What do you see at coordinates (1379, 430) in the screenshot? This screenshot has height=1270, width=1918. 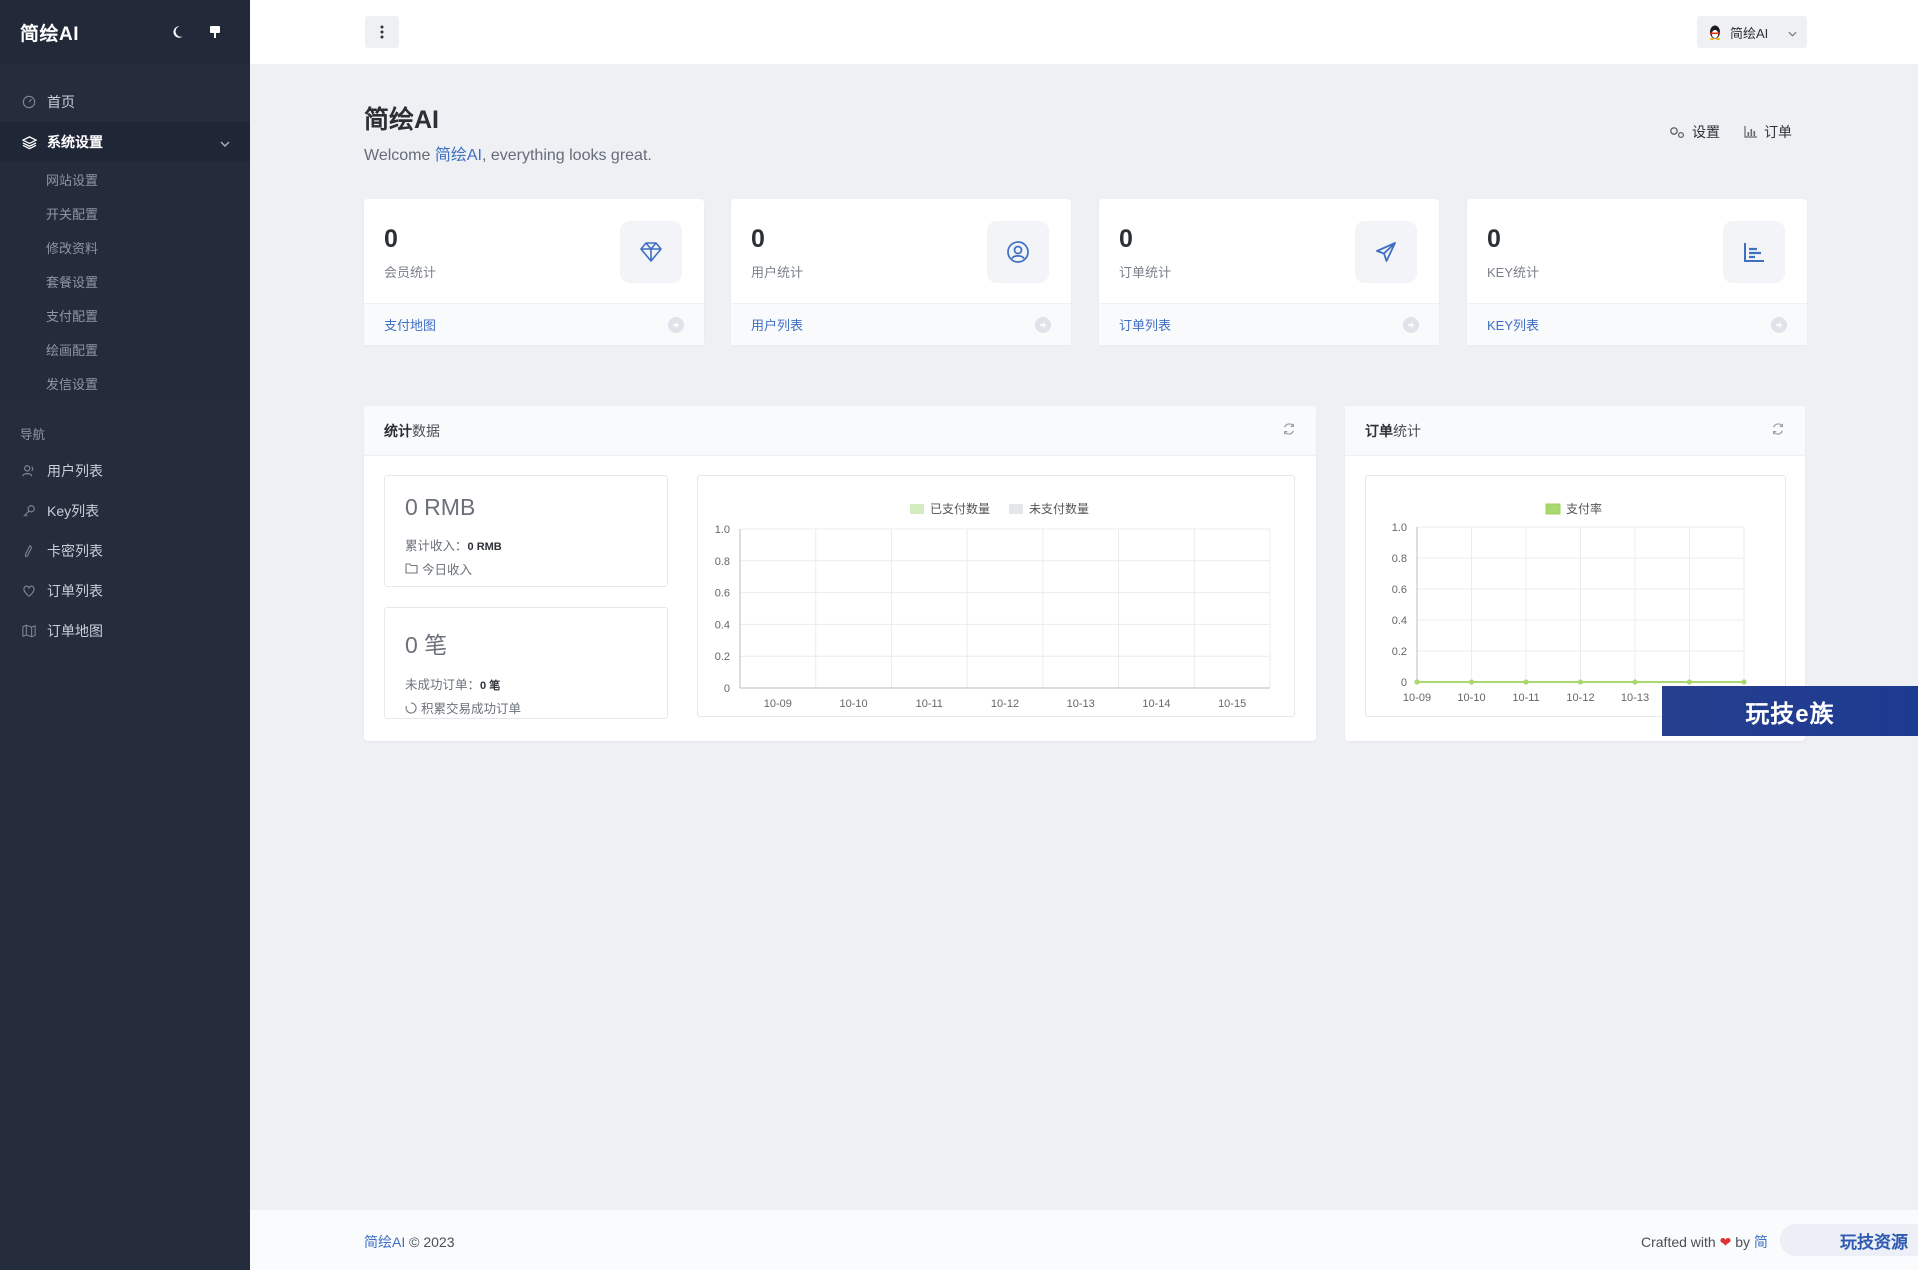 I see `panel-title-bold: 订单` at bounding box center [1379, 430].